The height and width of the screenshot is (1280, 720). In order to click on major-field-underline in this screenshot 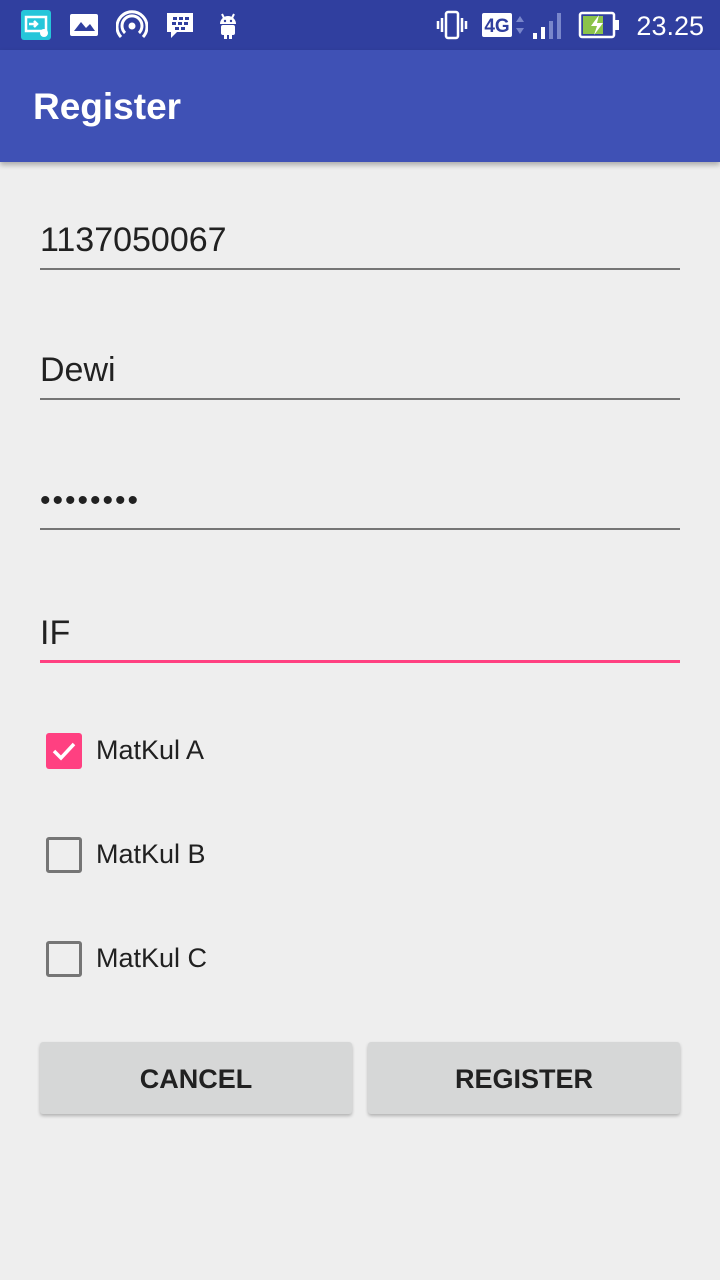, I will do `click(360, 661)`.